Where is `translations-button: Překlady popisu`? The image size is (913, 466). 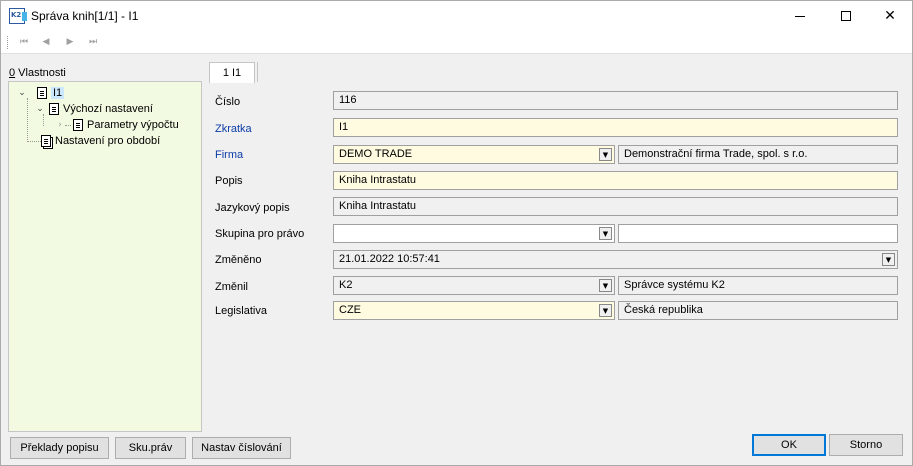
translations-button: Překlady popisu is located at coordinates (59, 448).